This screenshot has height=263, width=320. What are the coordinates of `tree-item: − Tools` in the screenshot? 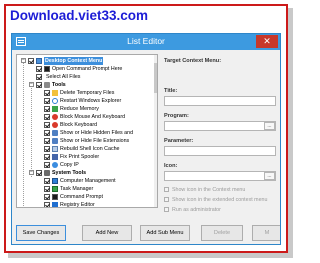 It's located at (89, 85).